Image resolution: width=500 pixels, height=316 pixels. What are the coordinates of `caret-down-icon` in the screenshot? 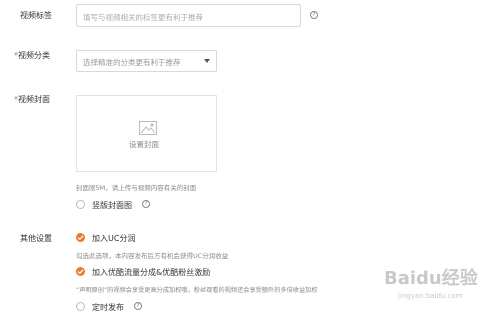 It's located at (207, 61).